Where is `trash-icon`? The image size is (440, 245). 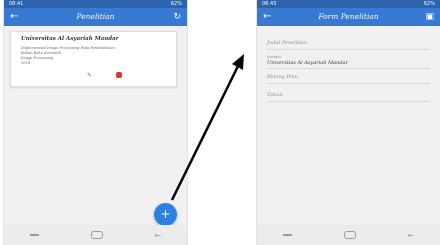
trash-icon is located at coordinates (119, 75).